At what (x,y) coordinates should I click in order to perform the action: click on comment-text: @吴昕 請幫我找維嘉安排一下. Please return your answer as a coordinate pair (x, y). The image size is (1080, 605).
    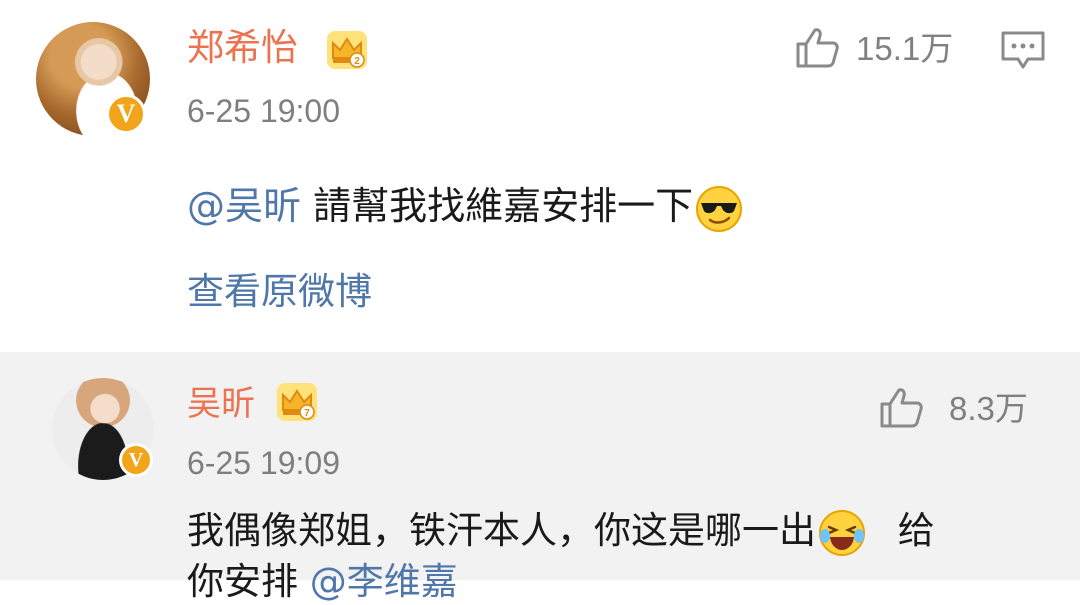
    Looking at the image, I should click on (465, 208).